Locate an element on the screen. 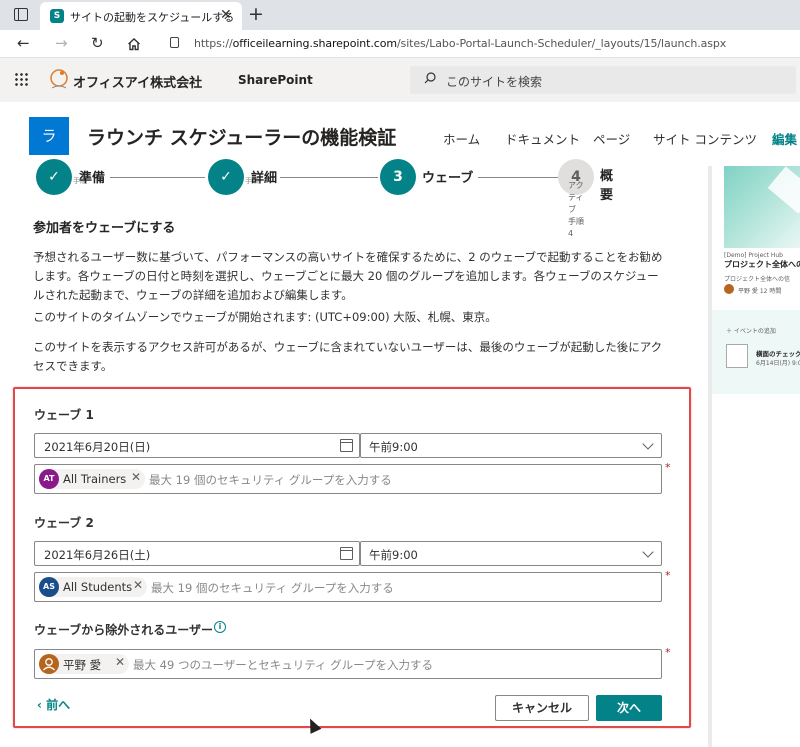 Image resolution: width=800 pixels, height=747 pixels. cancel-button: キャンセル is located at coordinates (542, 708).